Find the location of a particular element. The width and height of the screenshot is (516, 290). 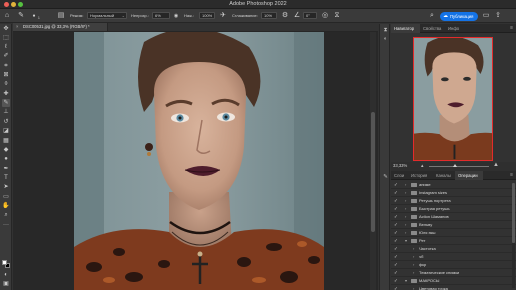

zoom-slider-handle is located at coordinates (455, 165).